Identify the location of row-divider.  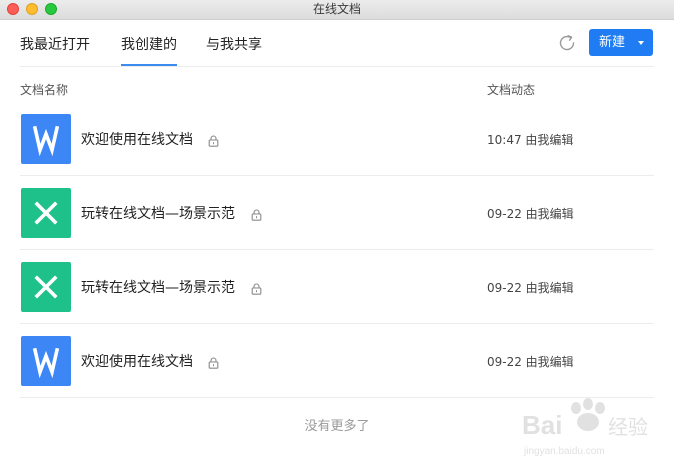
(337, 397).